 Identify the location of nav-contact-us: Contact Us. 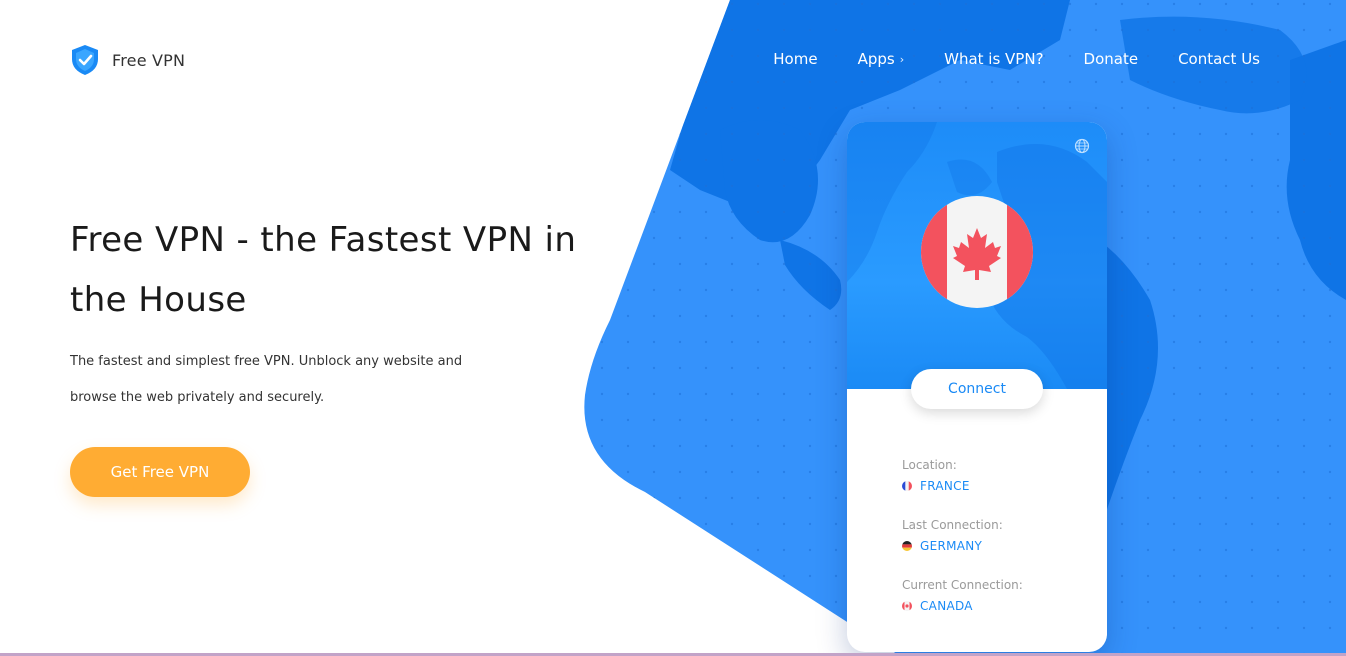
(1219, 59).